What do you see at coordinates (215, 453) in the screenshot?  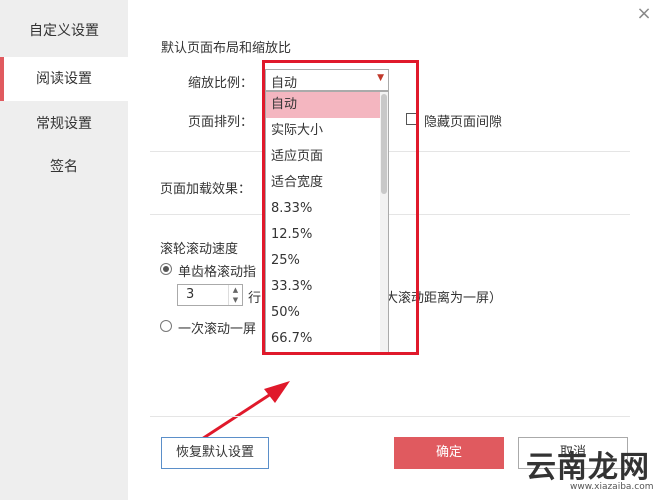 I see `restore-defaults-button: 恢复默认设置` at bounding box center [215, 453].